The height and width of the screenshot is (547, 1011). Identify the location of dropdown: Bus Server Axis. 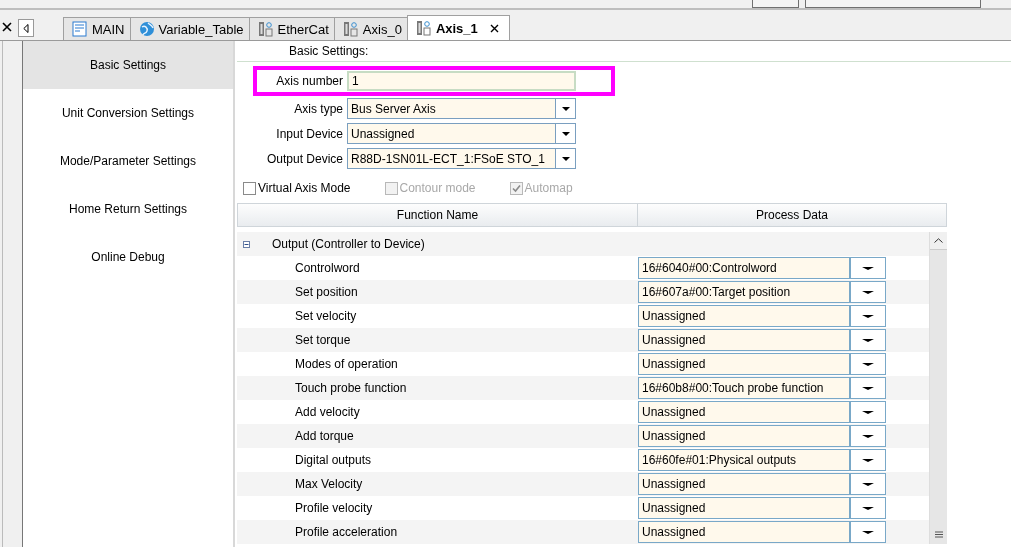
(461, 108).